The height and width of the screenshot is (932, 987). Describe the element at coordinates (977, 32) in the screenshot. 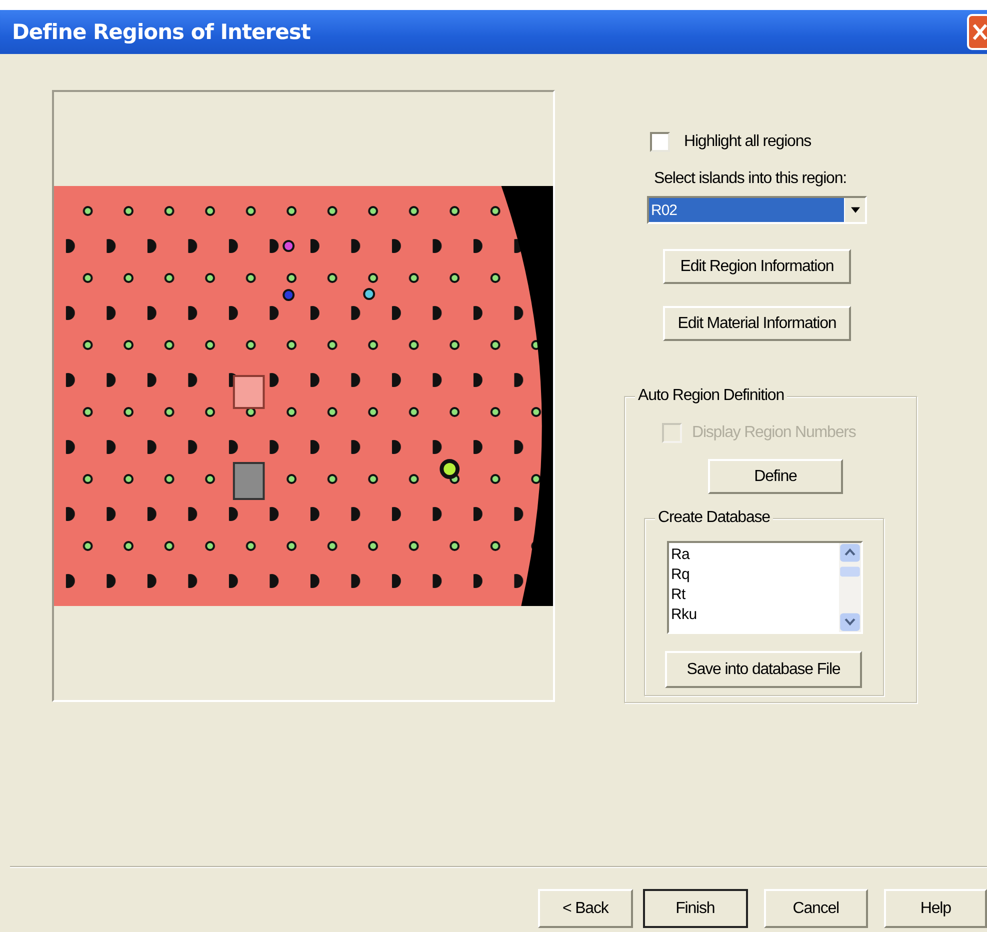

I see `close-icon` at that location.